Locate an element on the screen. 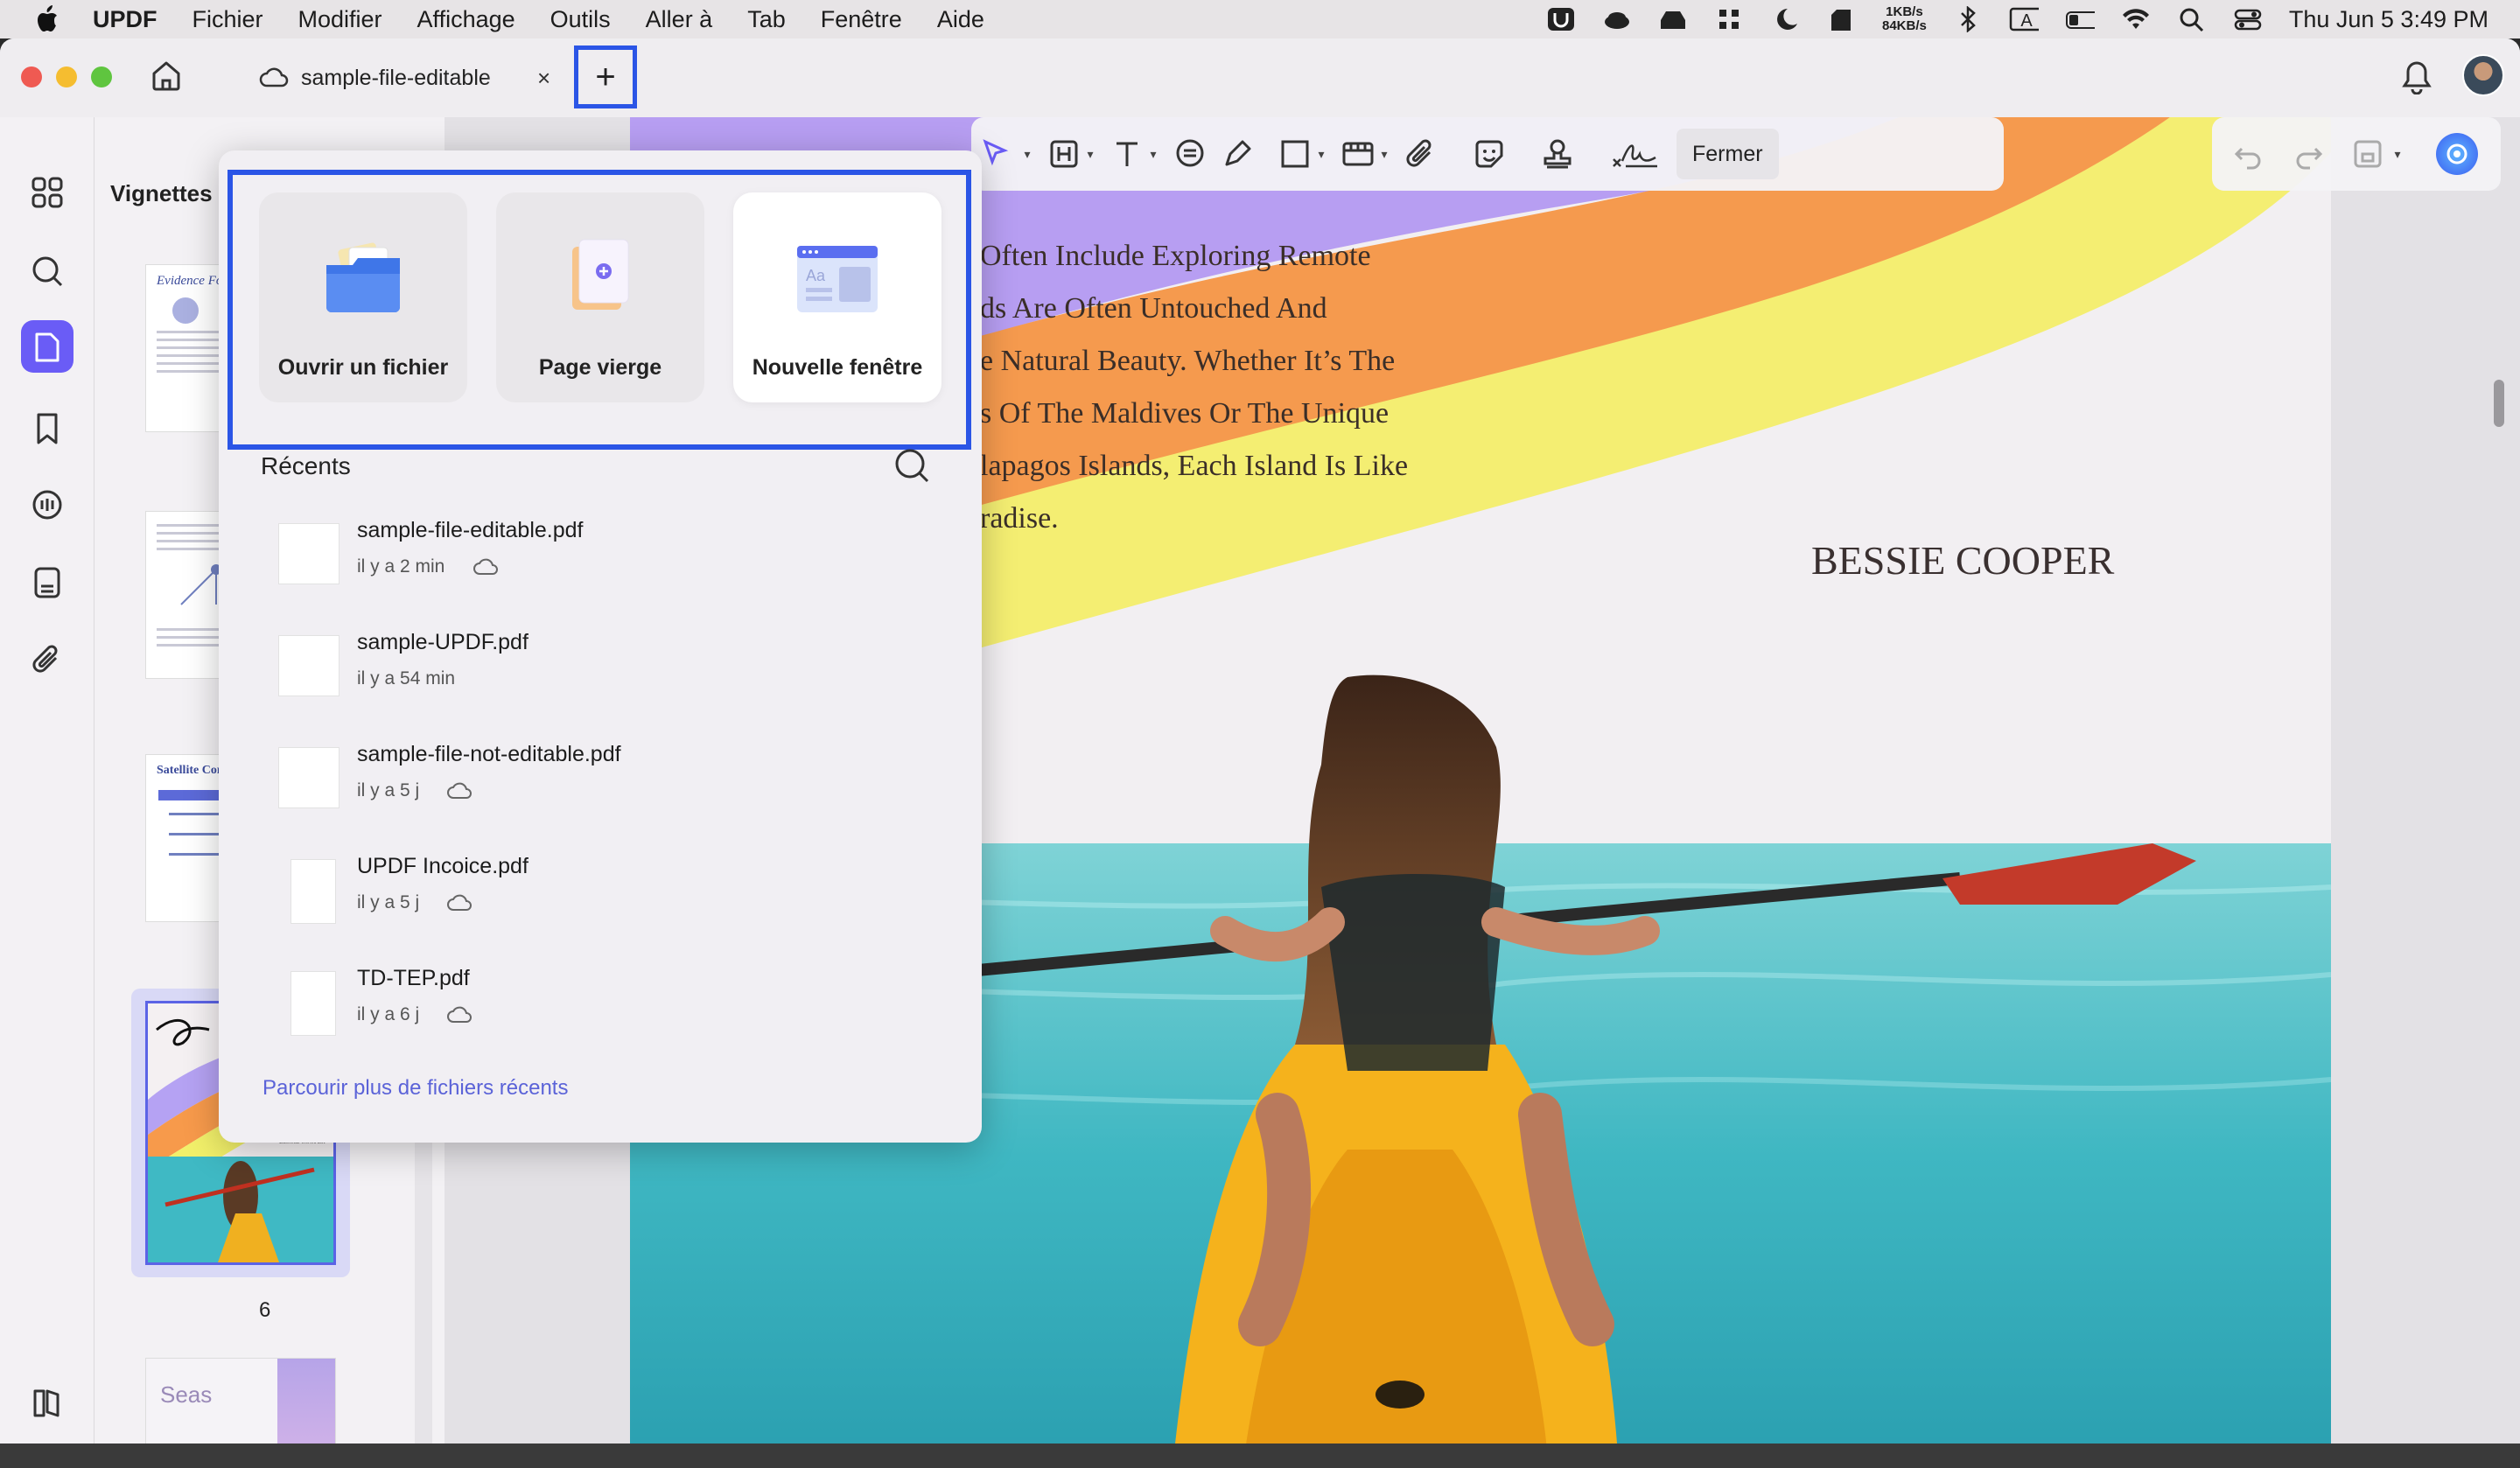 The width and height of the screenshot is (2520, 1468). sticker-tool-icon is located at coordinates (1489, 154).